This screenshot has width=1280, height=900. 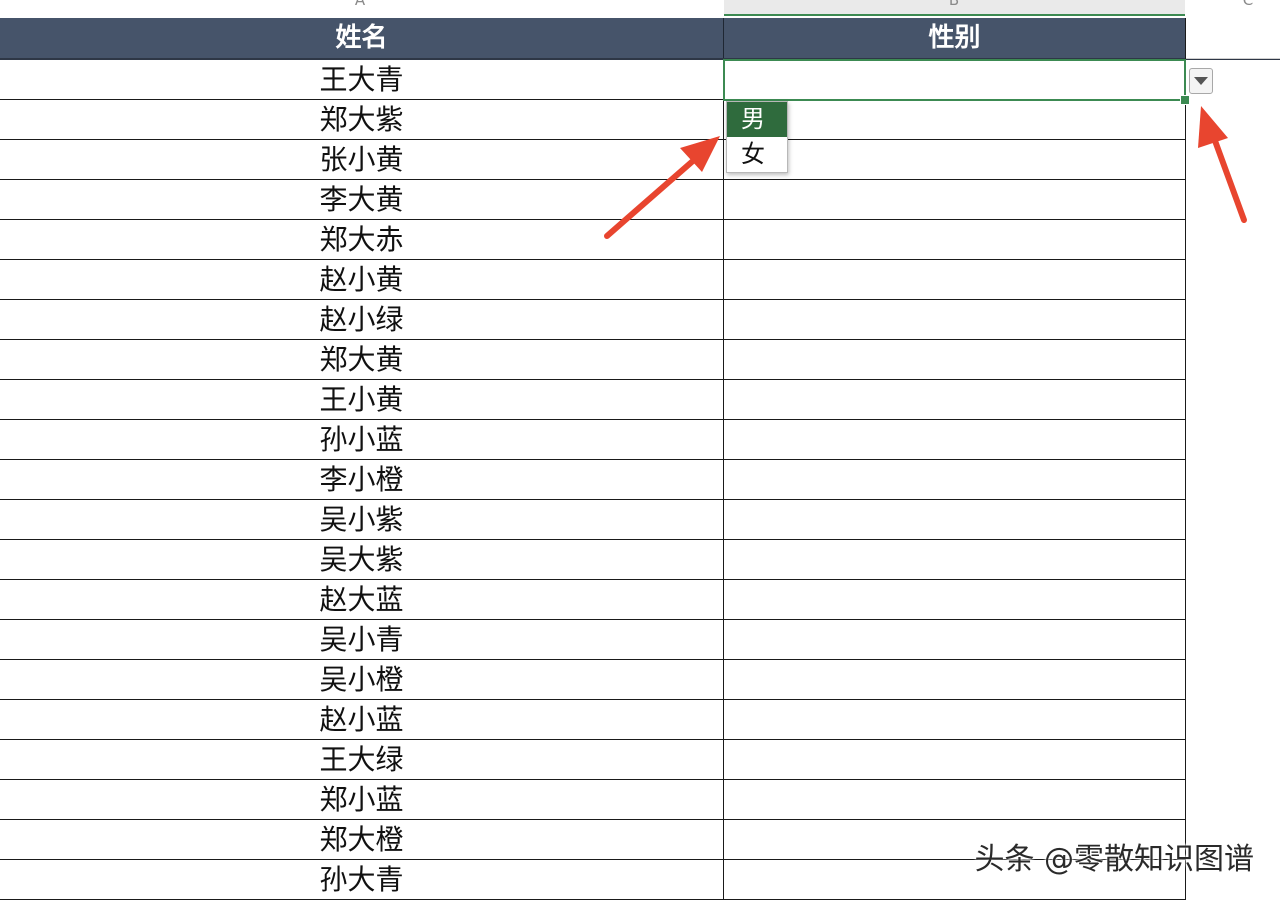 I want to click on name-cell: 郑大橙, so click(x=362, y=839).